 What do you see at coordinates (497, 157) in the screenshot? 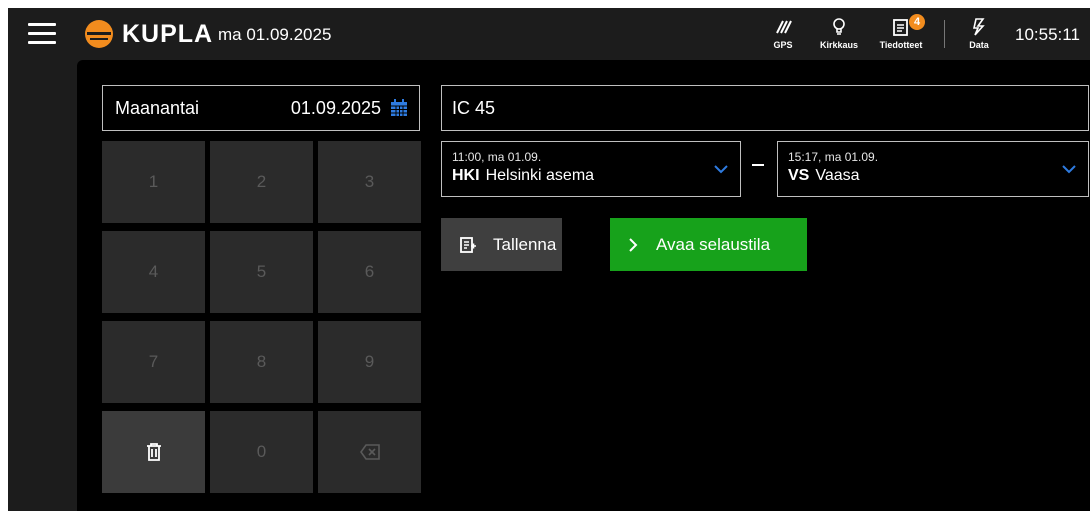
I see `departure-time: 11:00, ma 01.09.` at bounding box center [497, 157].